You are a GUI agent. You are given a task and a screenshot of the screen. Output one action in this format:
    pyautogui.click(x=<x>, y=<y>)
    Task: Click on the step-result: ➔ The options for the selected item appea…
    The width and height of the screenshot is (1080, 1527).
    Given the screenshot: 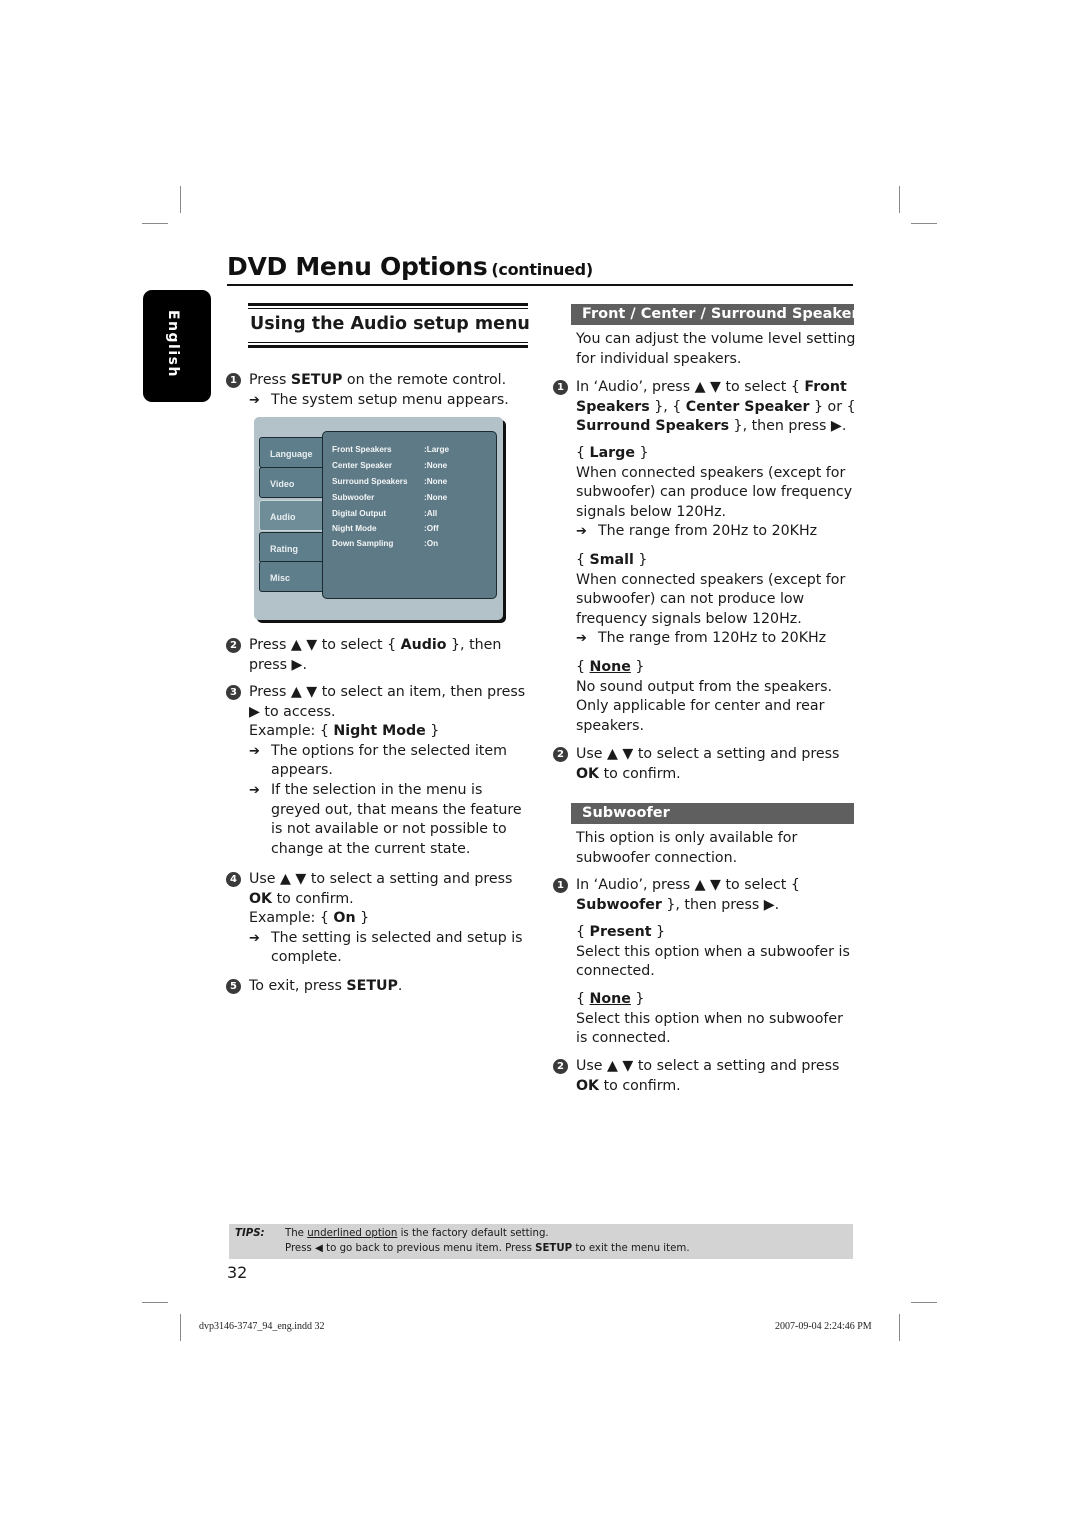 What is the action you would take?
    pyautogui.click(x=378, y=760)
    